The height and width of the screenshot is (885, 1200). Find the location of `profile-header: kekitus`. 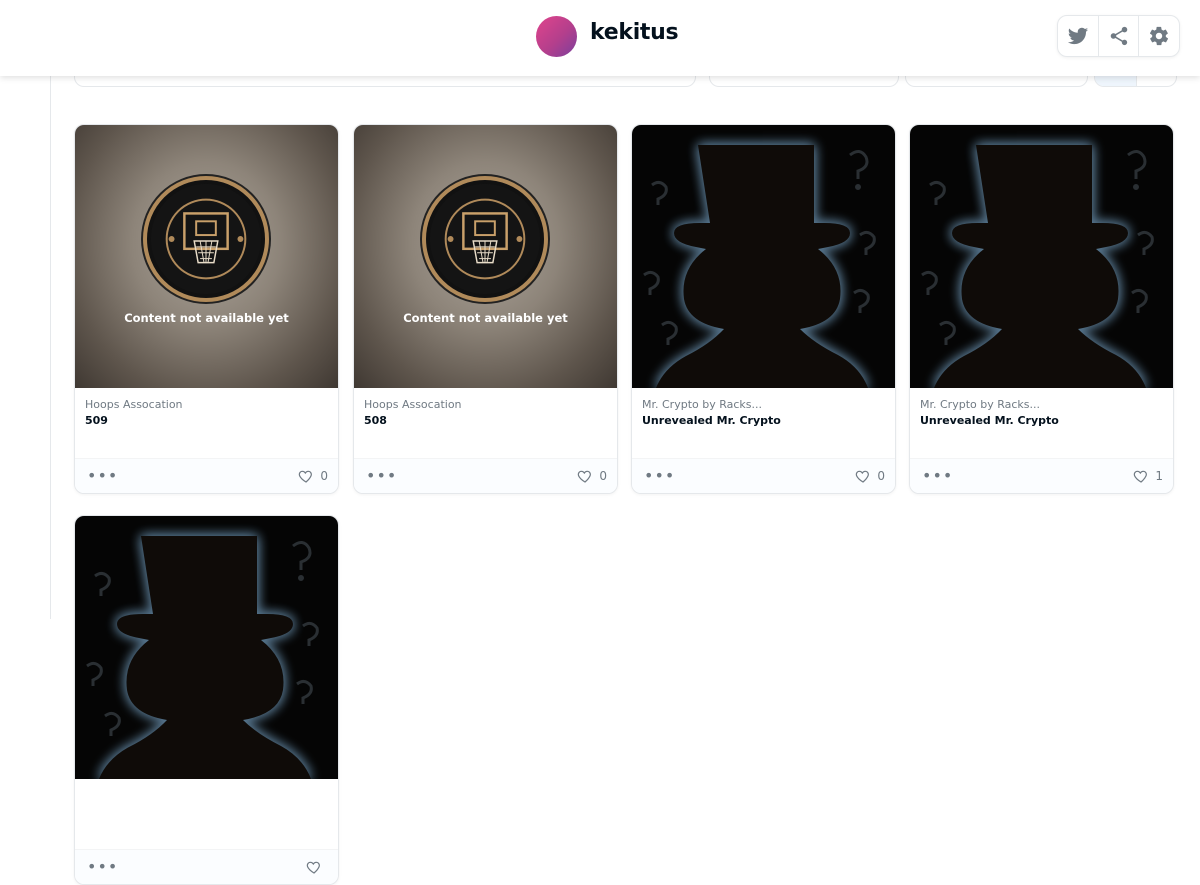

profile-header: kekitus is located at coordinates (600, 38).